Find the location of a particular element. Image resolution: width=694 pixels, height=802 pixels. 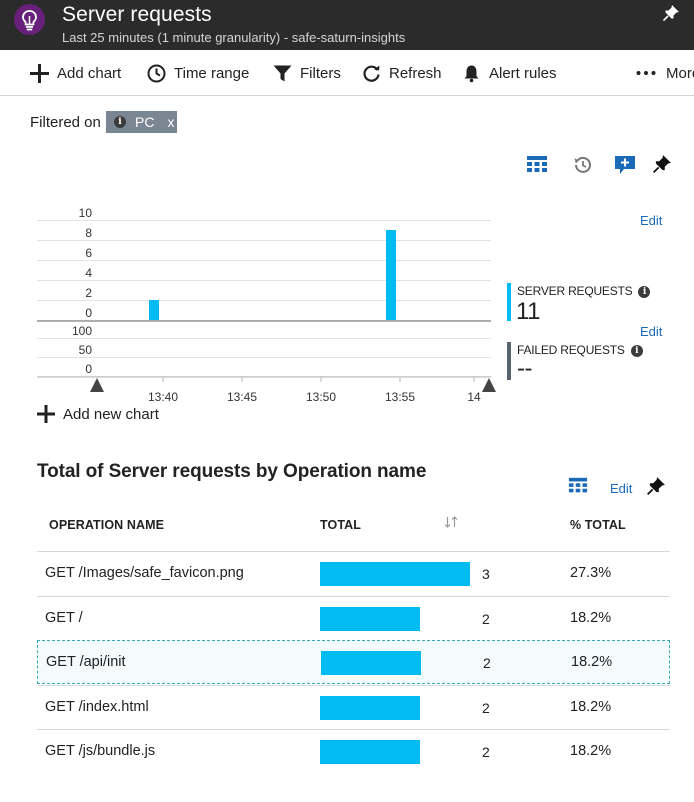

ellipsis-icon is located at coordinates (646, 73).